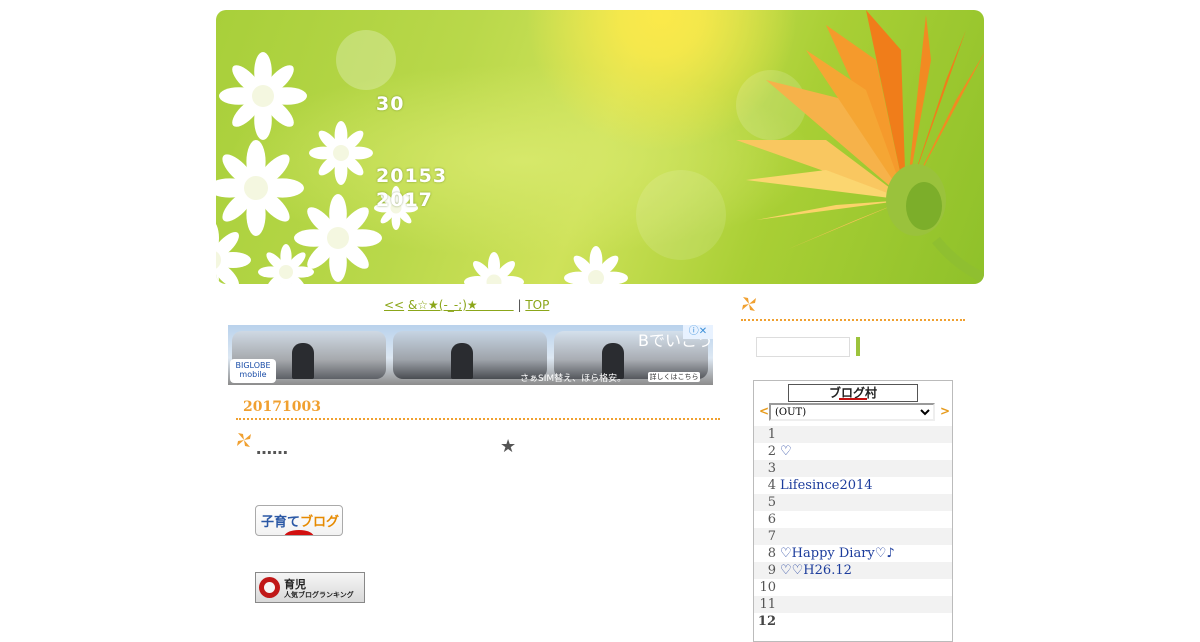 The height and width of the screenshot is (642, 1200). Describe the element at coordinates (853, 399) in the screenshot. I see `logo-underline` at that location.